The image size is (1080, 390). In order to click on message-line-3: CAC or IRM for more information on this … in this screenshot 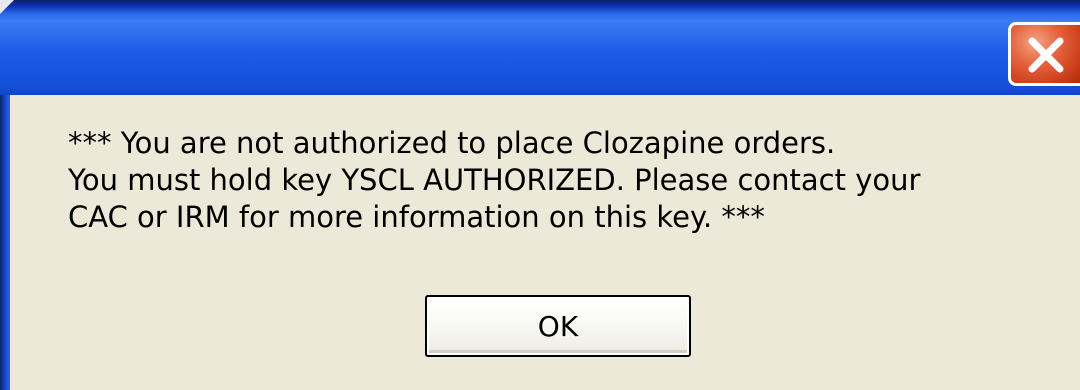, I will do `click(416, 217)`.